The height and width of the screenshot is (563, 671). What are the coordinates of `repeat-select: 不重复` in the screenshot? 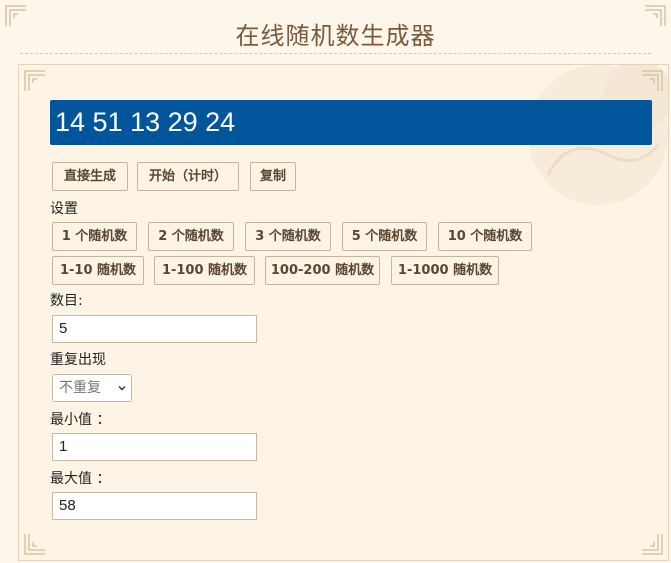 It's located at (92, 388).